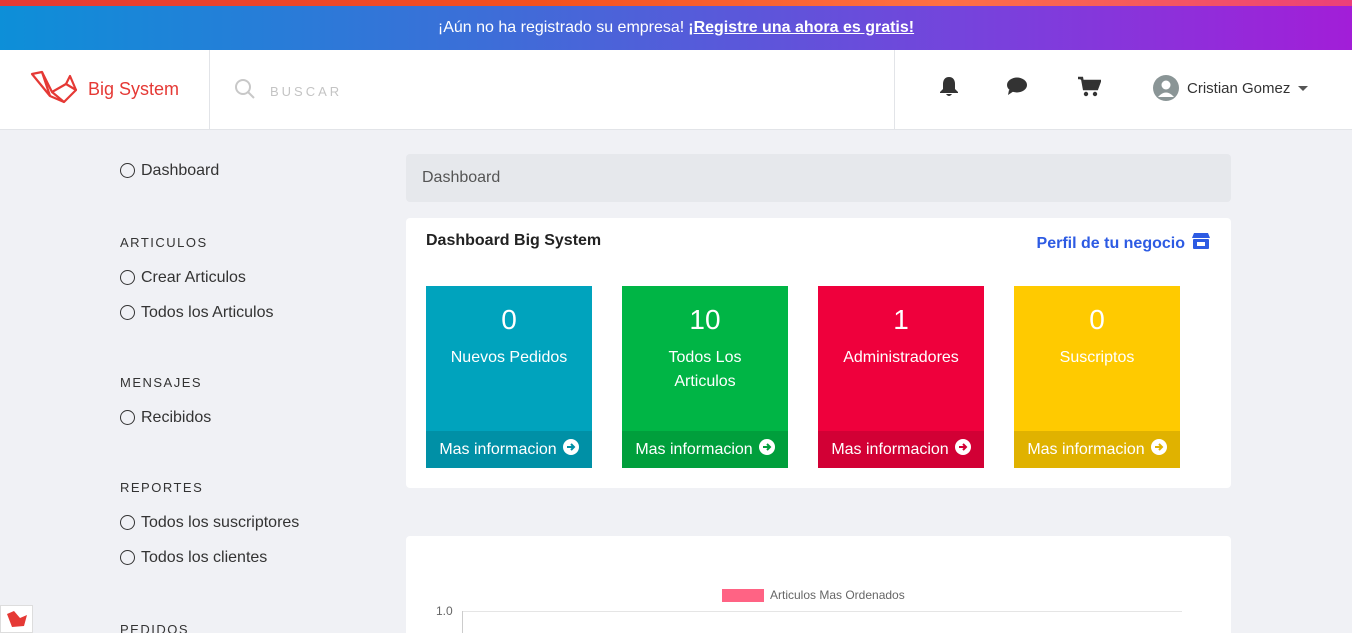 The width and height of the screenshot is (1352, 633). I want to click on y-tick-label: 1.0, so click(444, 611).